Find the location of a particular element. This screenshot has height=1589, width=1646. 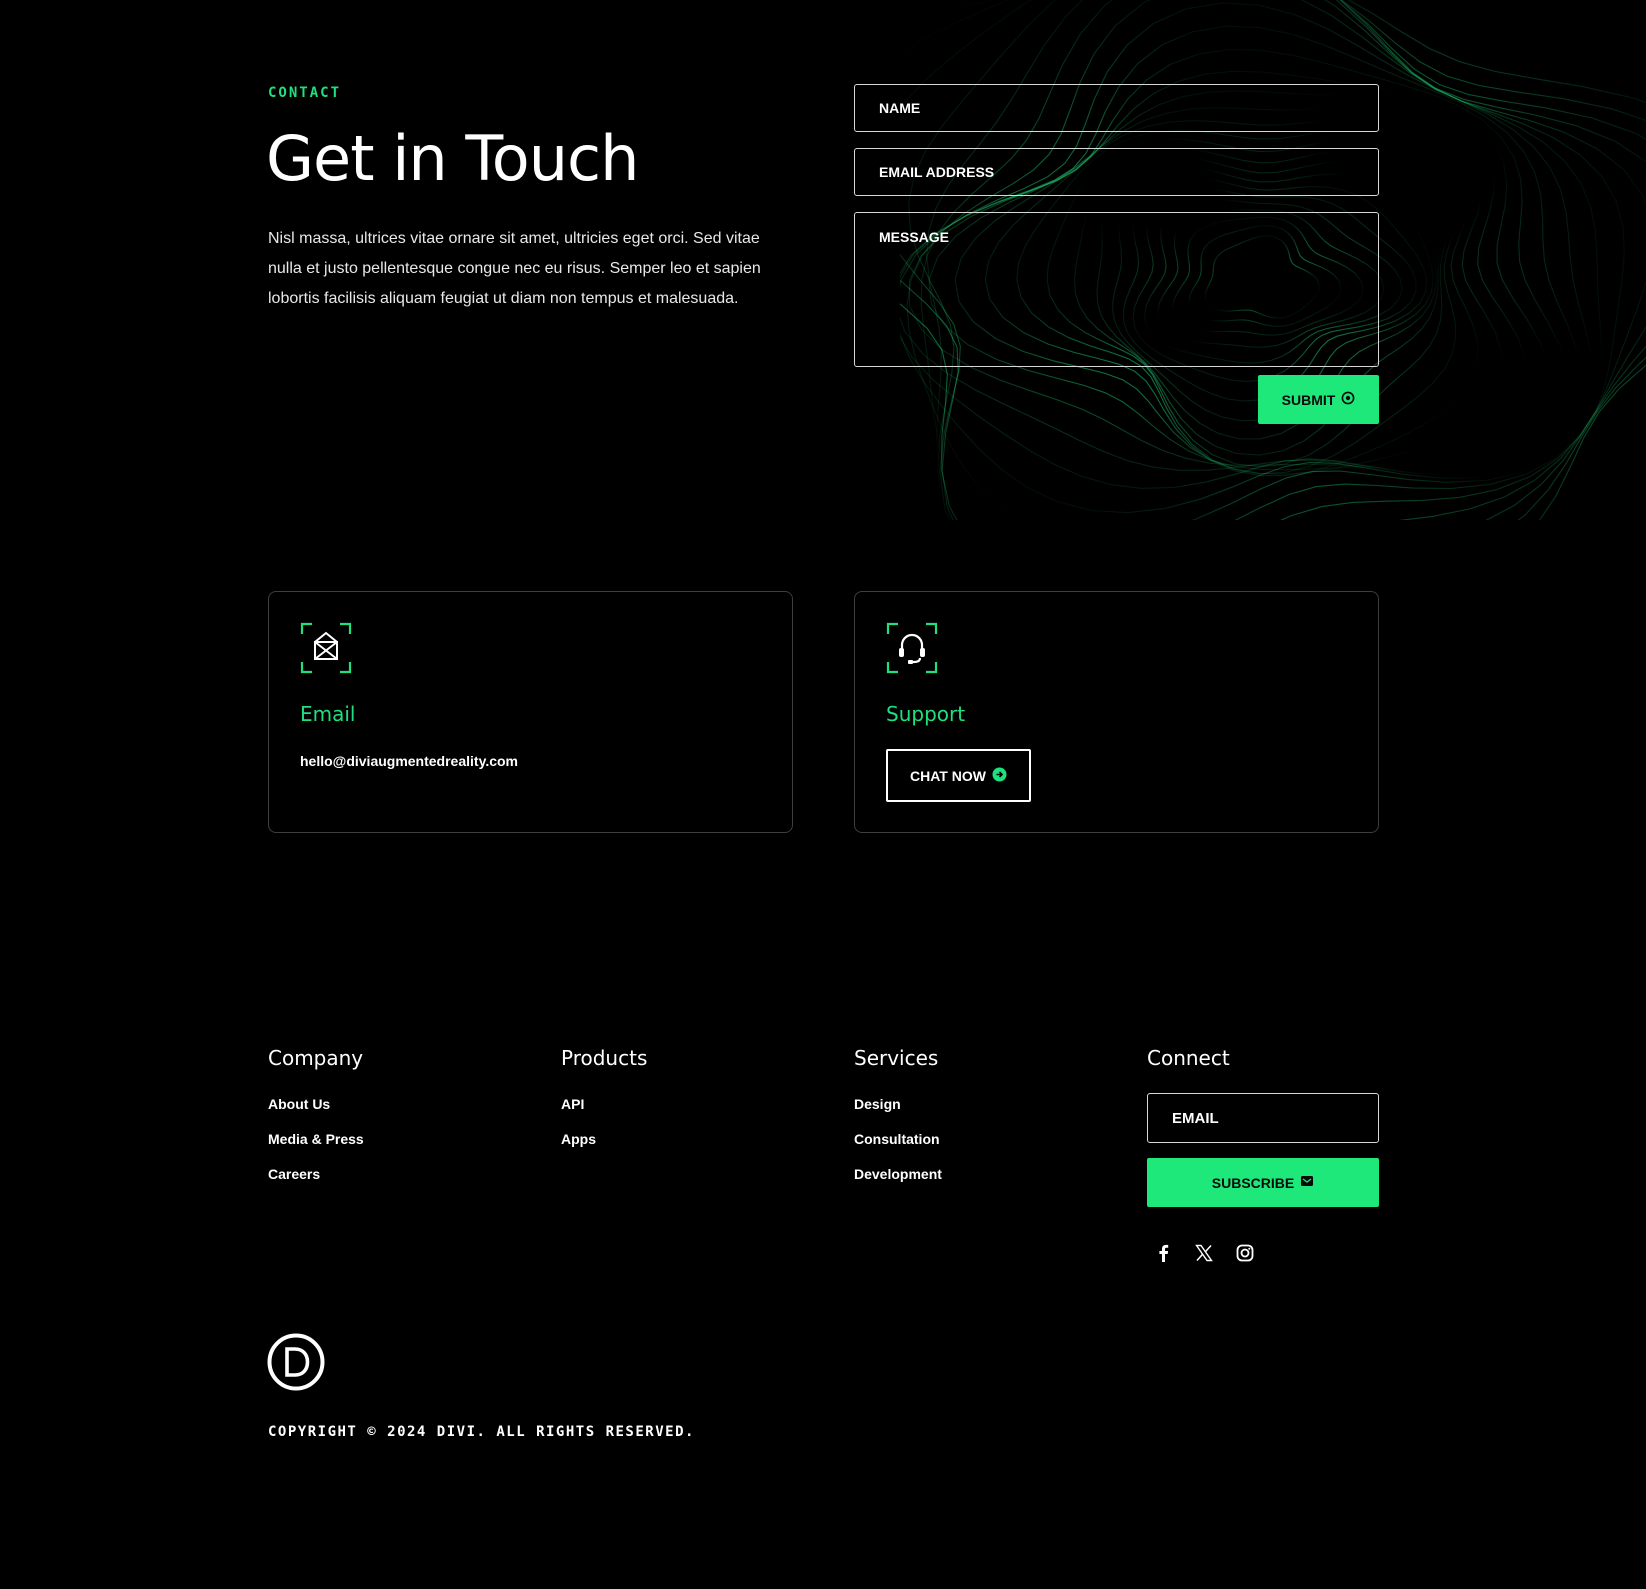

name-input is located at coordinates (1116, 108).